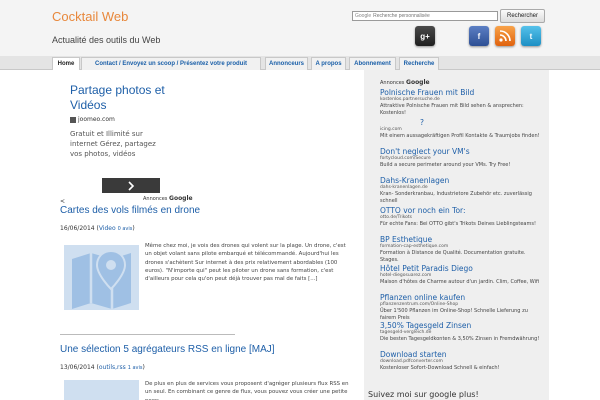  I want to click on post-meta: 16/06/2014 (Video 0 avis), so click(97, 228).